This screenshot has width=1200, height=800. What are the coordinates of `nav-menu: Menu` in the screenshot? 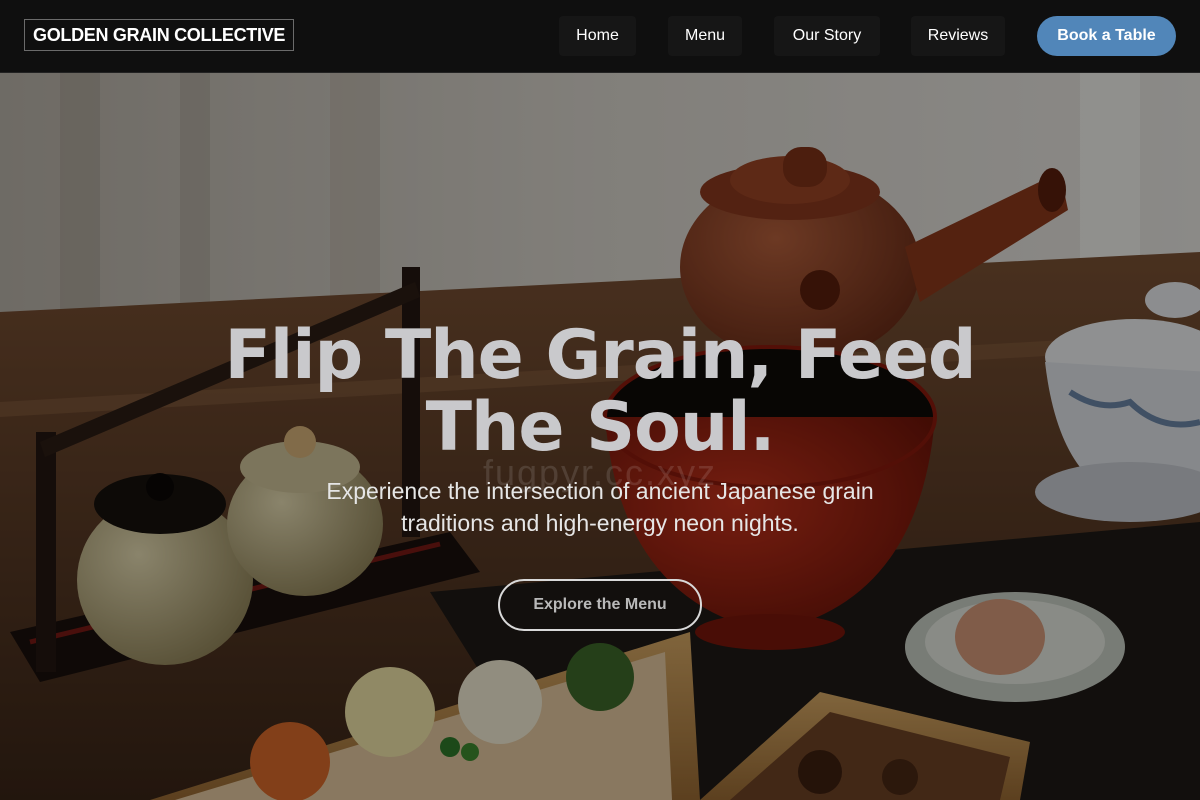 It's located at (705, 36).